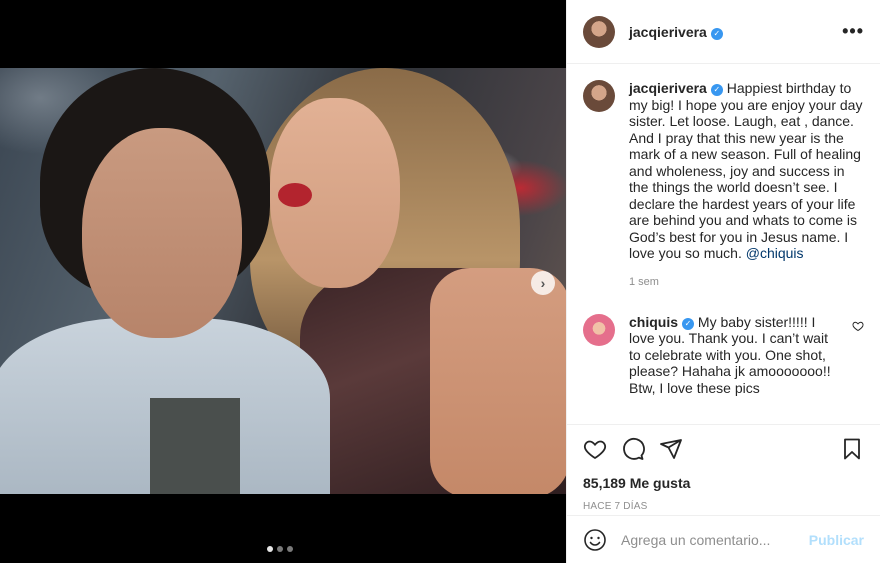  What do you see at coordinates (775, 253) in the screenshot?
I see `caption-mention: @chiquis` at bounding box center [775, 253].